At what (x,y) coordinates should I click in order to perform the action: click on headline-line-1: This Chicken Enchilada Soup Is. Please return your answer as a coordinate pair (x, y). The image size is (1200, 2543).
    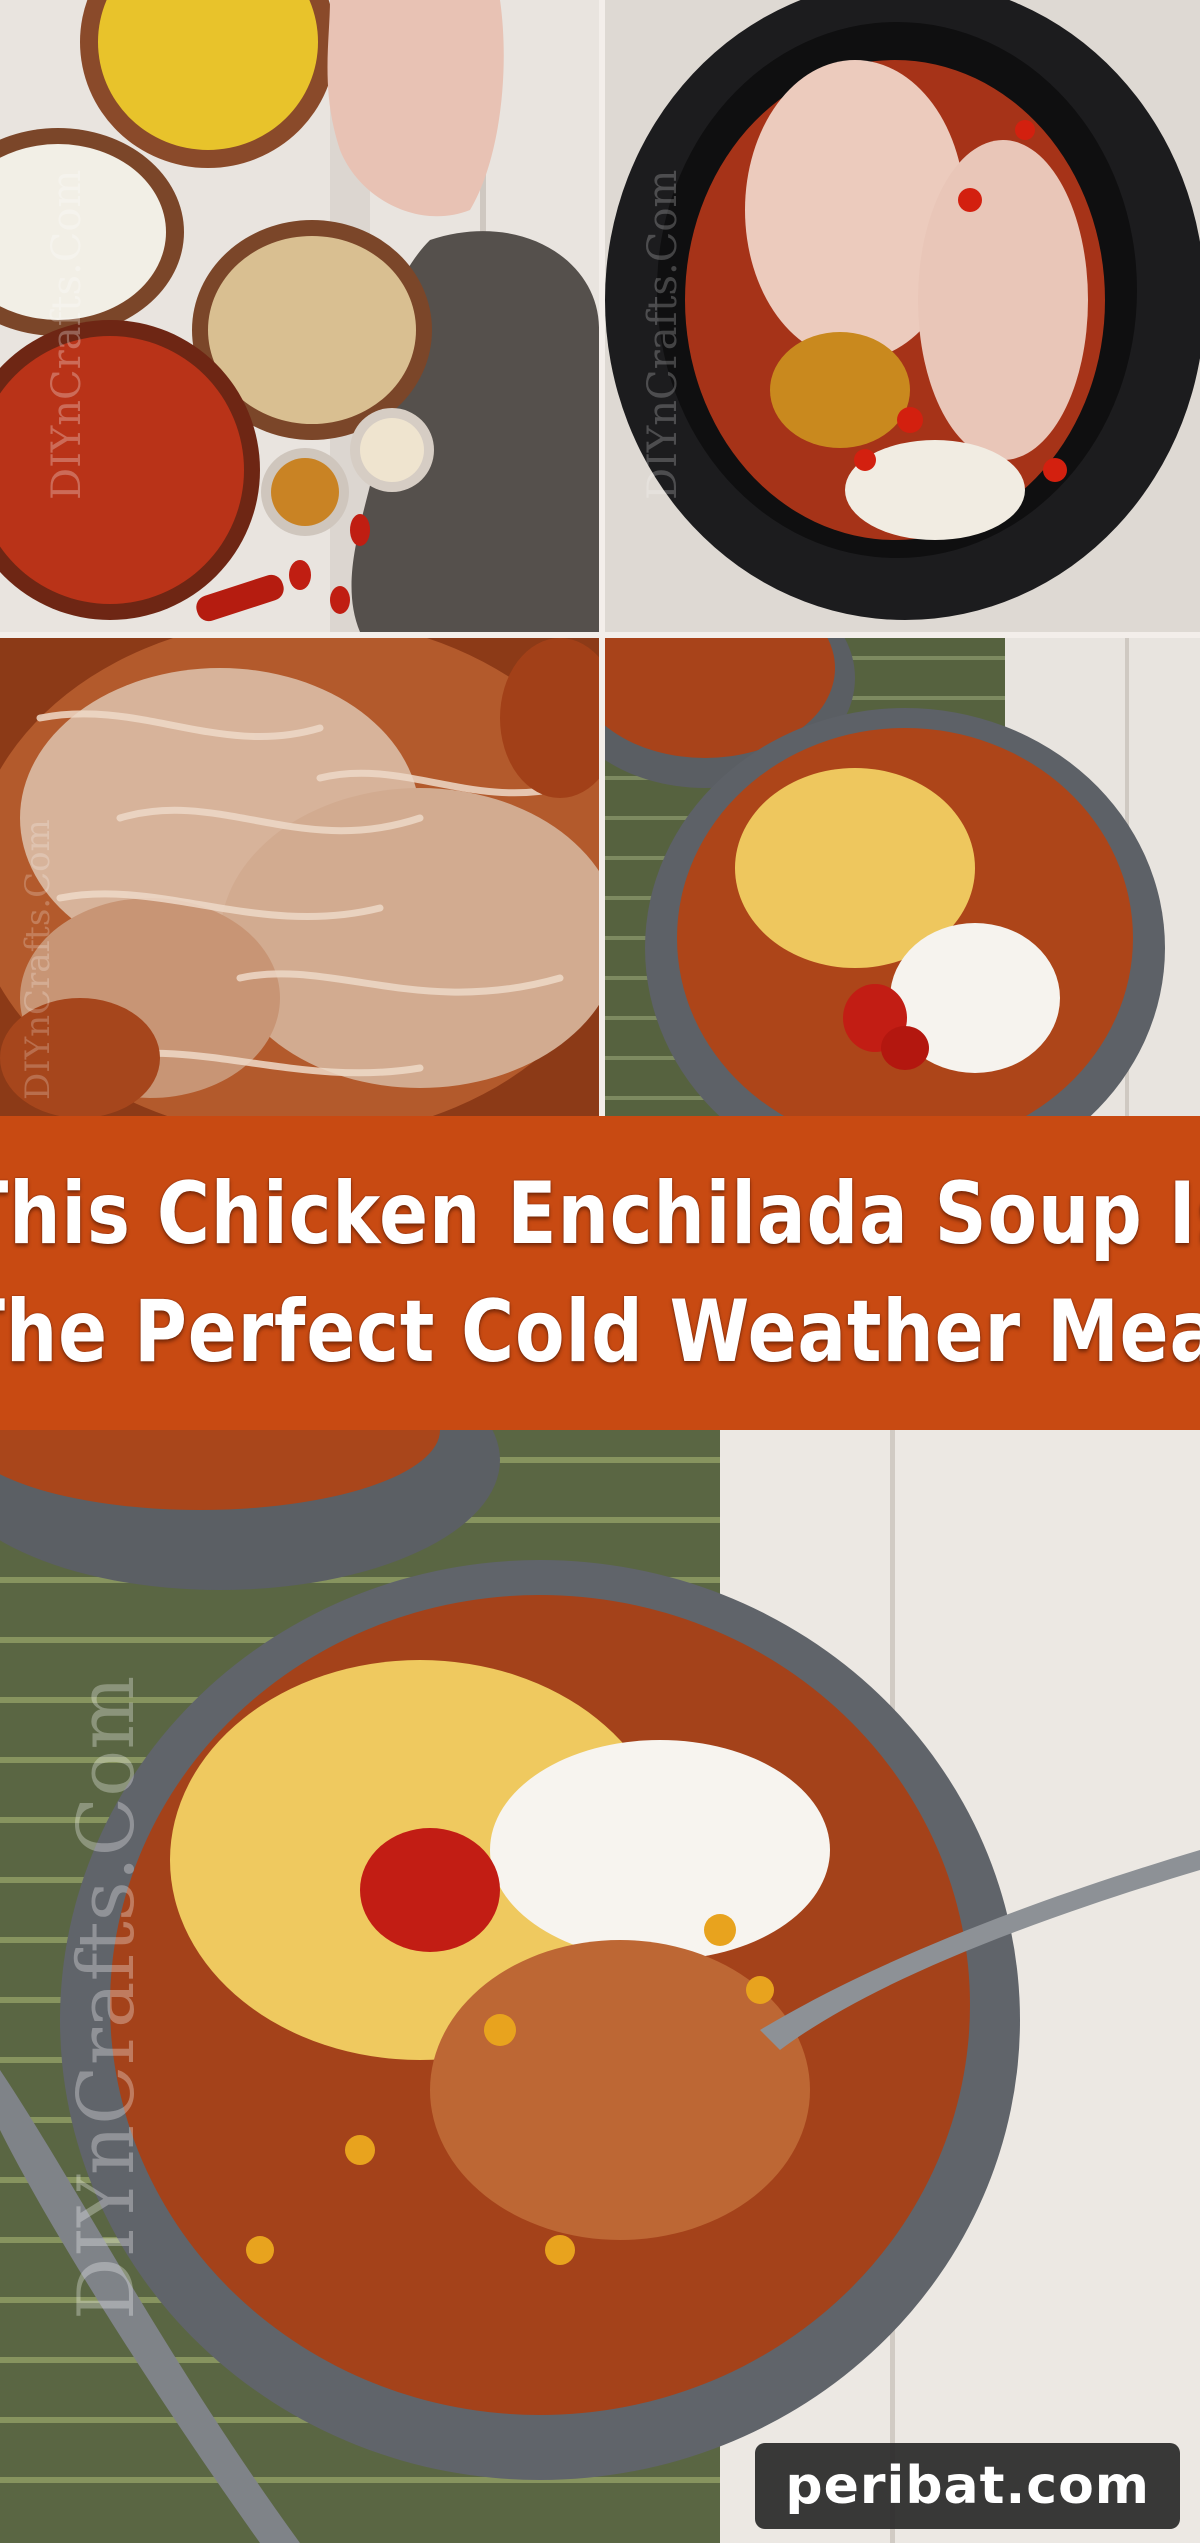
    Looking at the image, I should click on (600, 1214).